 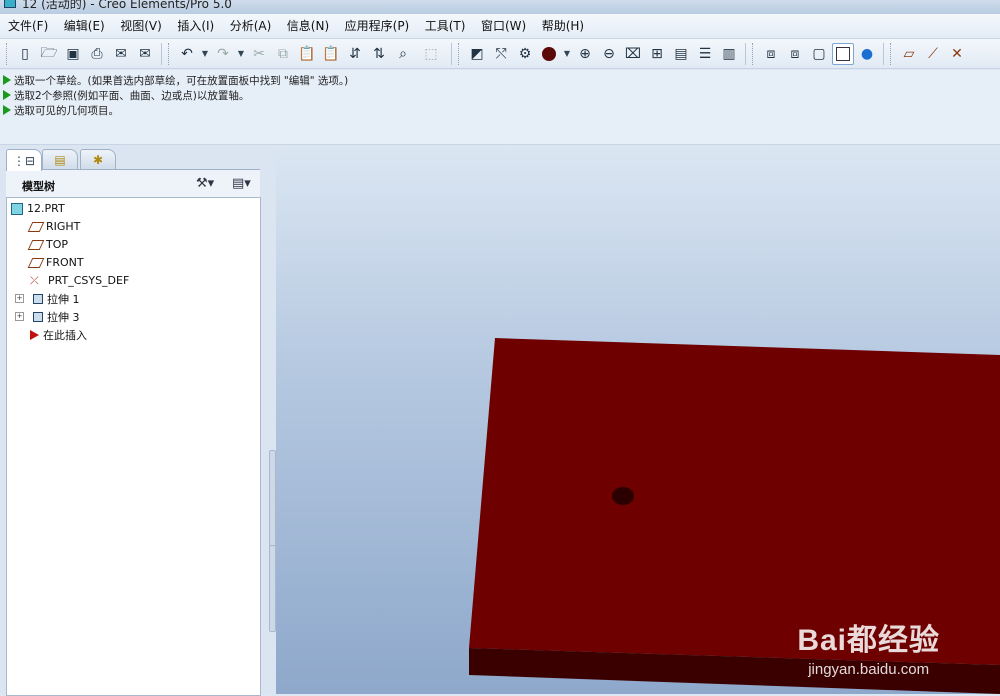 What do you see at coordinates (933, 54) in the screenshot?
I see `axis-display-icon: ⟋` at bounding box center [933, 54].